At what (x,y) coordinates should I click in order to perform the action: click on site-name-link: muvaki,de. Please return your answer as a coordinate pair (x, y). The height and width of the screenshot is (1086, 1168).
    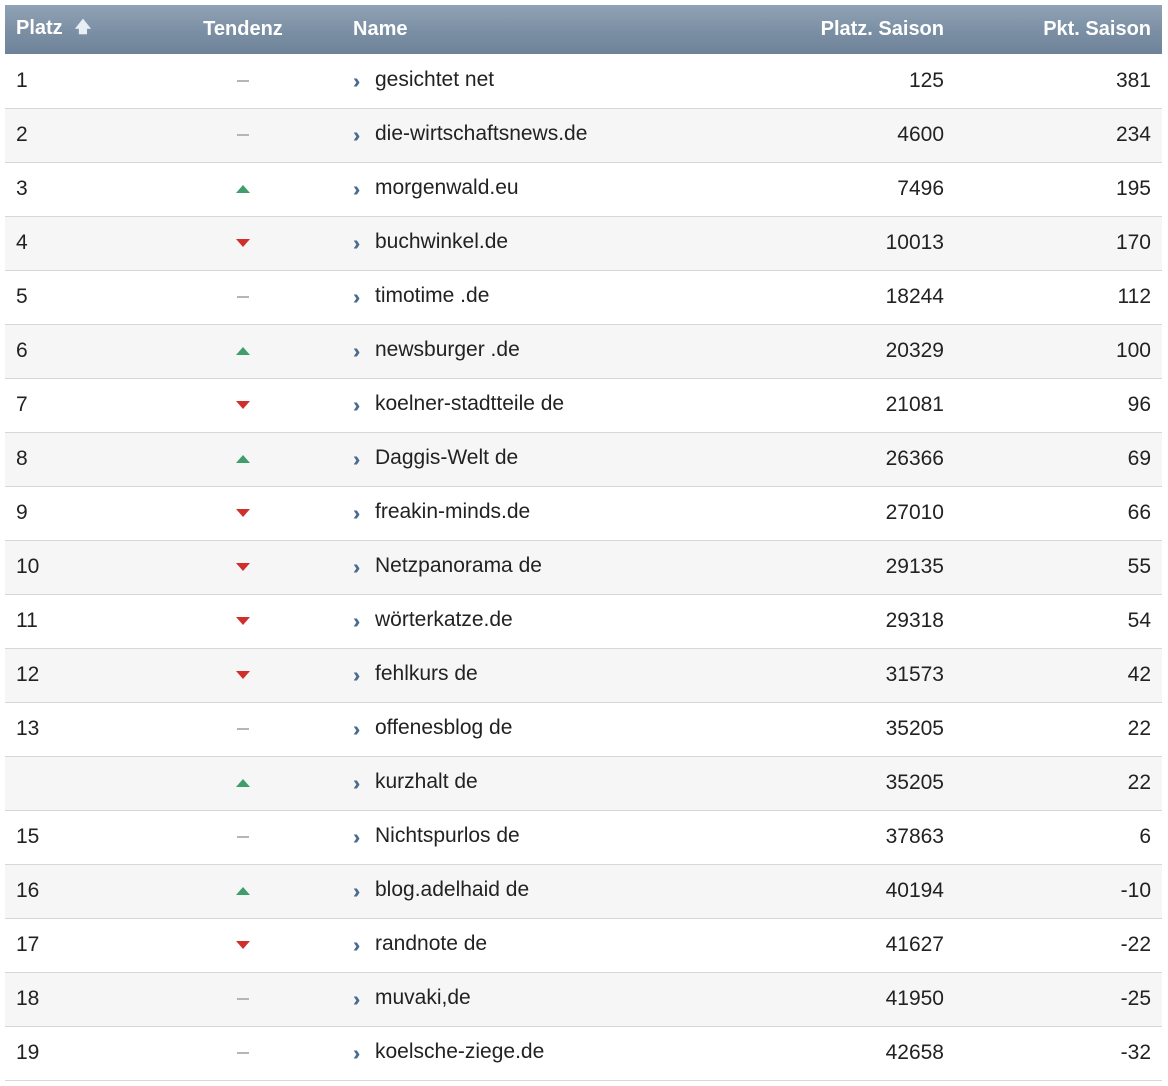
    Looking at the image, I should click on (423, 997).